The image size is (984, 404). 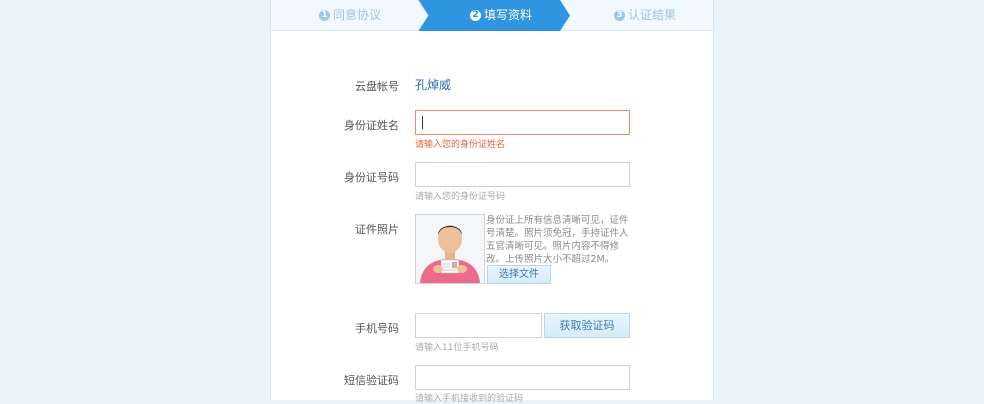 I want to click on name-label: 身份证姓名, so click(x=371, y=125).